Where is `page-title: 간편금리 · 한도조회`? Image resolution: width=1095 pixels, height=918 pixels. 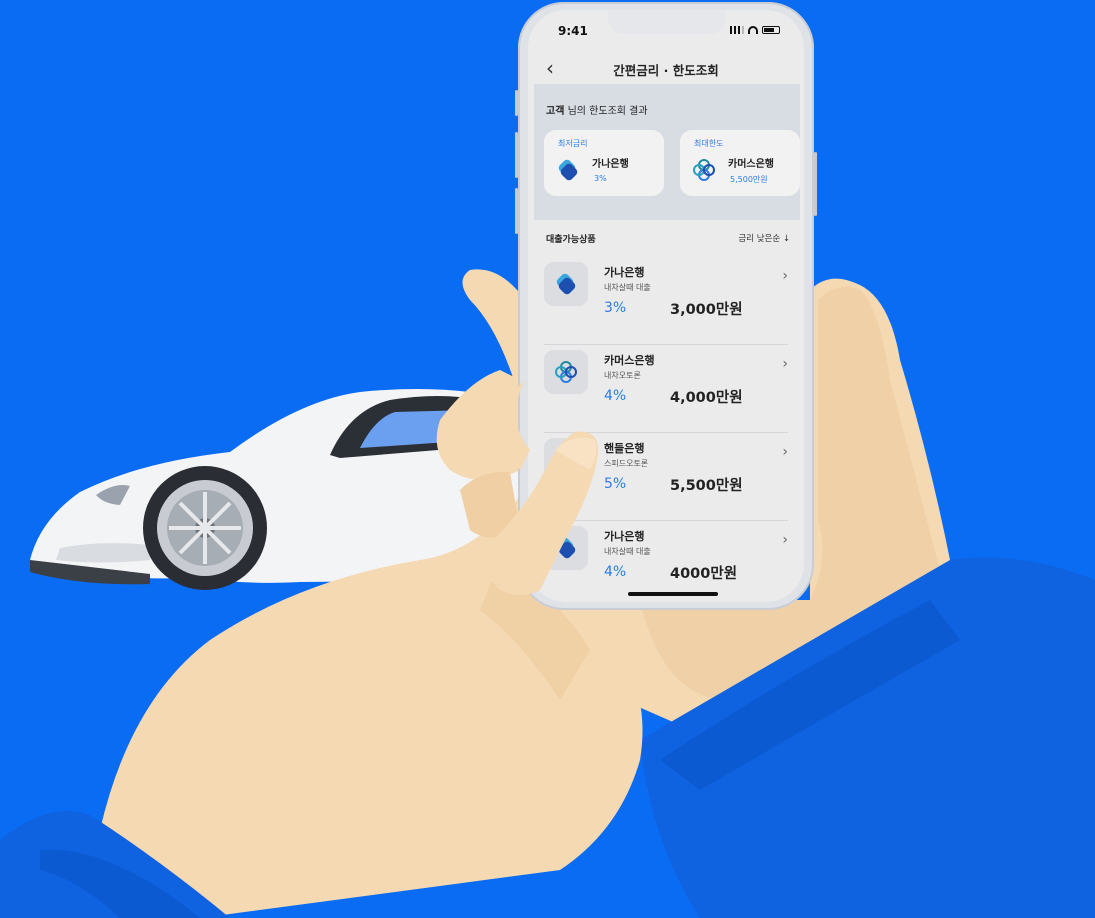 page-title: 간편금리 · 한도조회 is located at coordinates (666, 70).